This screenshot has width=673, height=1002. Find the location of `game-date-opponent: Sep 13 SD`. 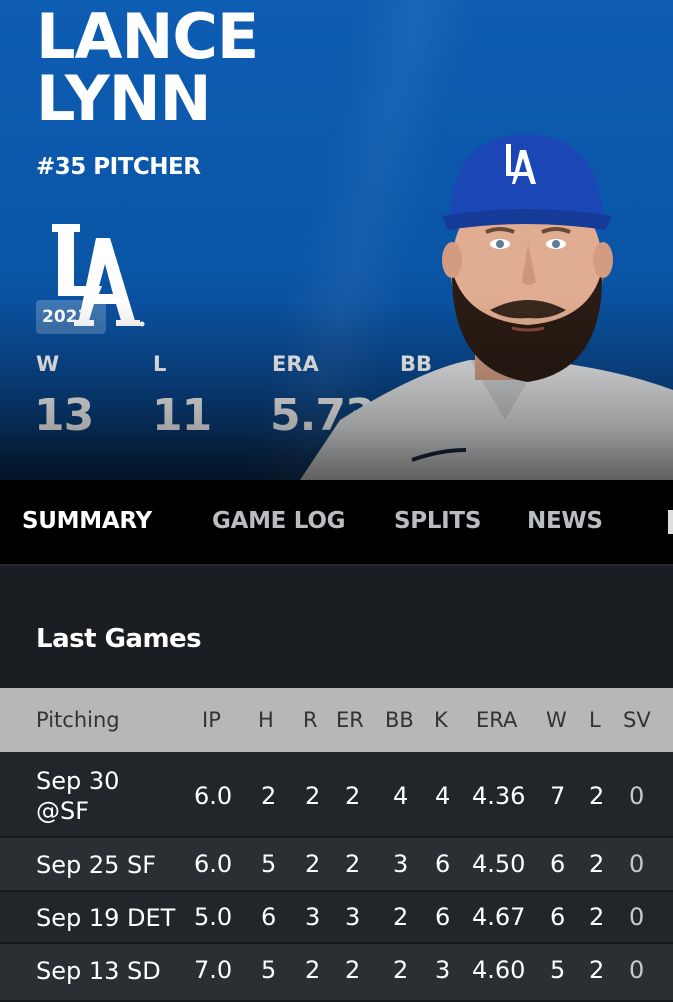

game-date-opponent: Sep 13 SD is located at coordinates (98, 971).